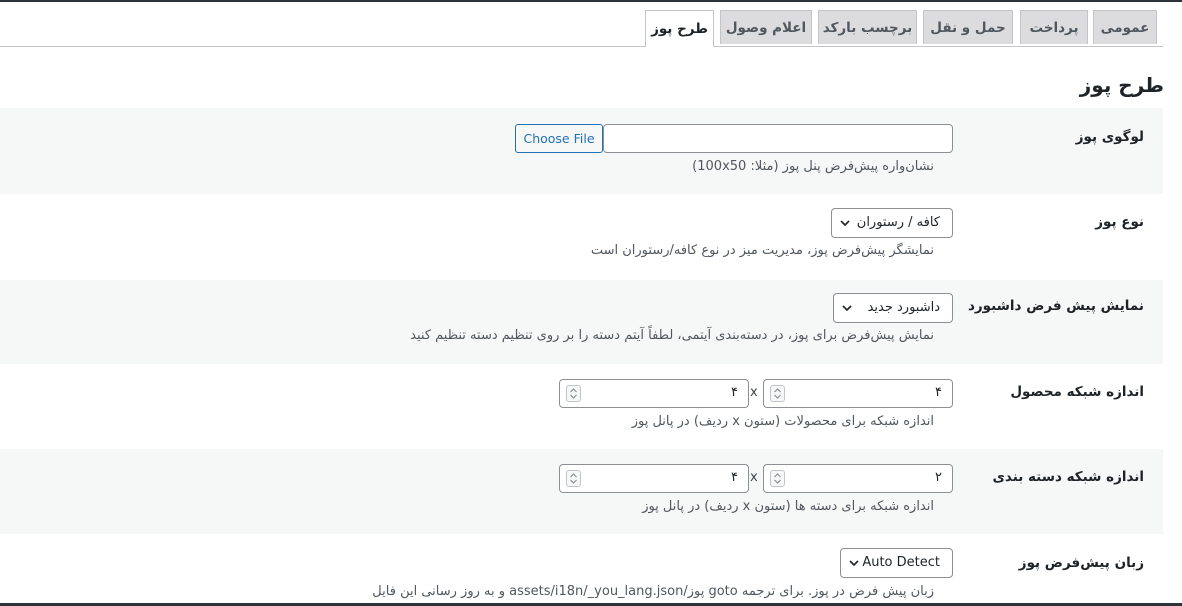 The height and width of the screenshot is (606, 1182). I want to click on tabs-divider, so click(581, 46).